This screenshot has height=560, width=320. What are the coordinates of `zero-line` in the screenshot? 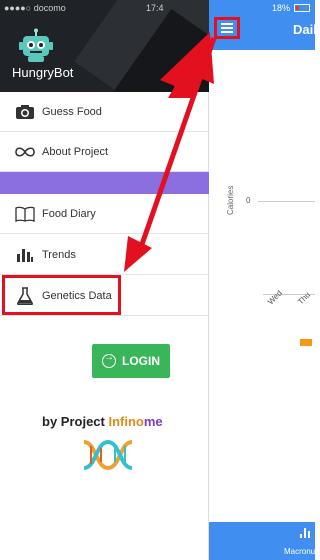 It's located at (286, 201).